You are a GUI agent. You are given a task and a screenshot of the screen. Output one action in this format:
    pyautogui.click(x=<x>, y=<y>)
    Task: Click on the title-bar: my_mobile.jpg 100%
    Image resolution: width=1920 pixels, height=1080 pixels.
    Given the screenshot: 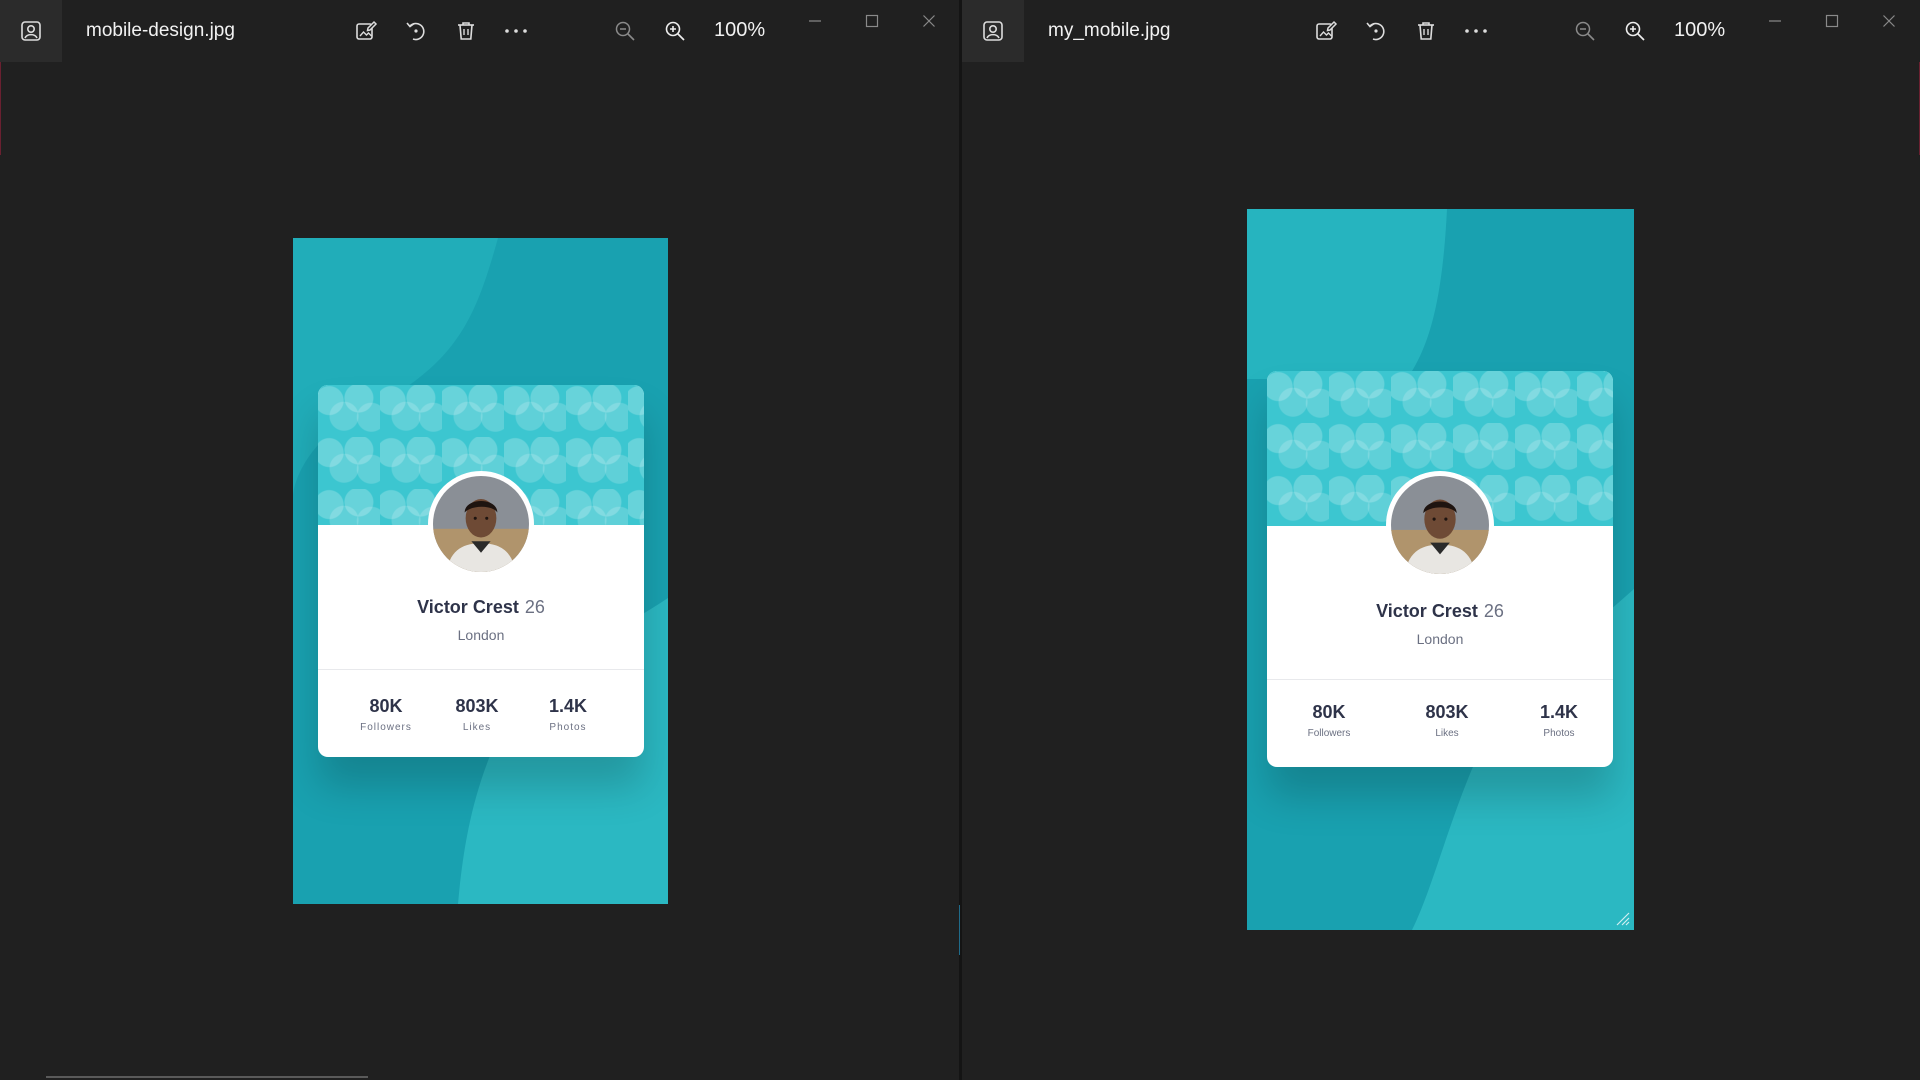 What is the action you would take?
    pyautogui.click(x=1441, y=31)
    